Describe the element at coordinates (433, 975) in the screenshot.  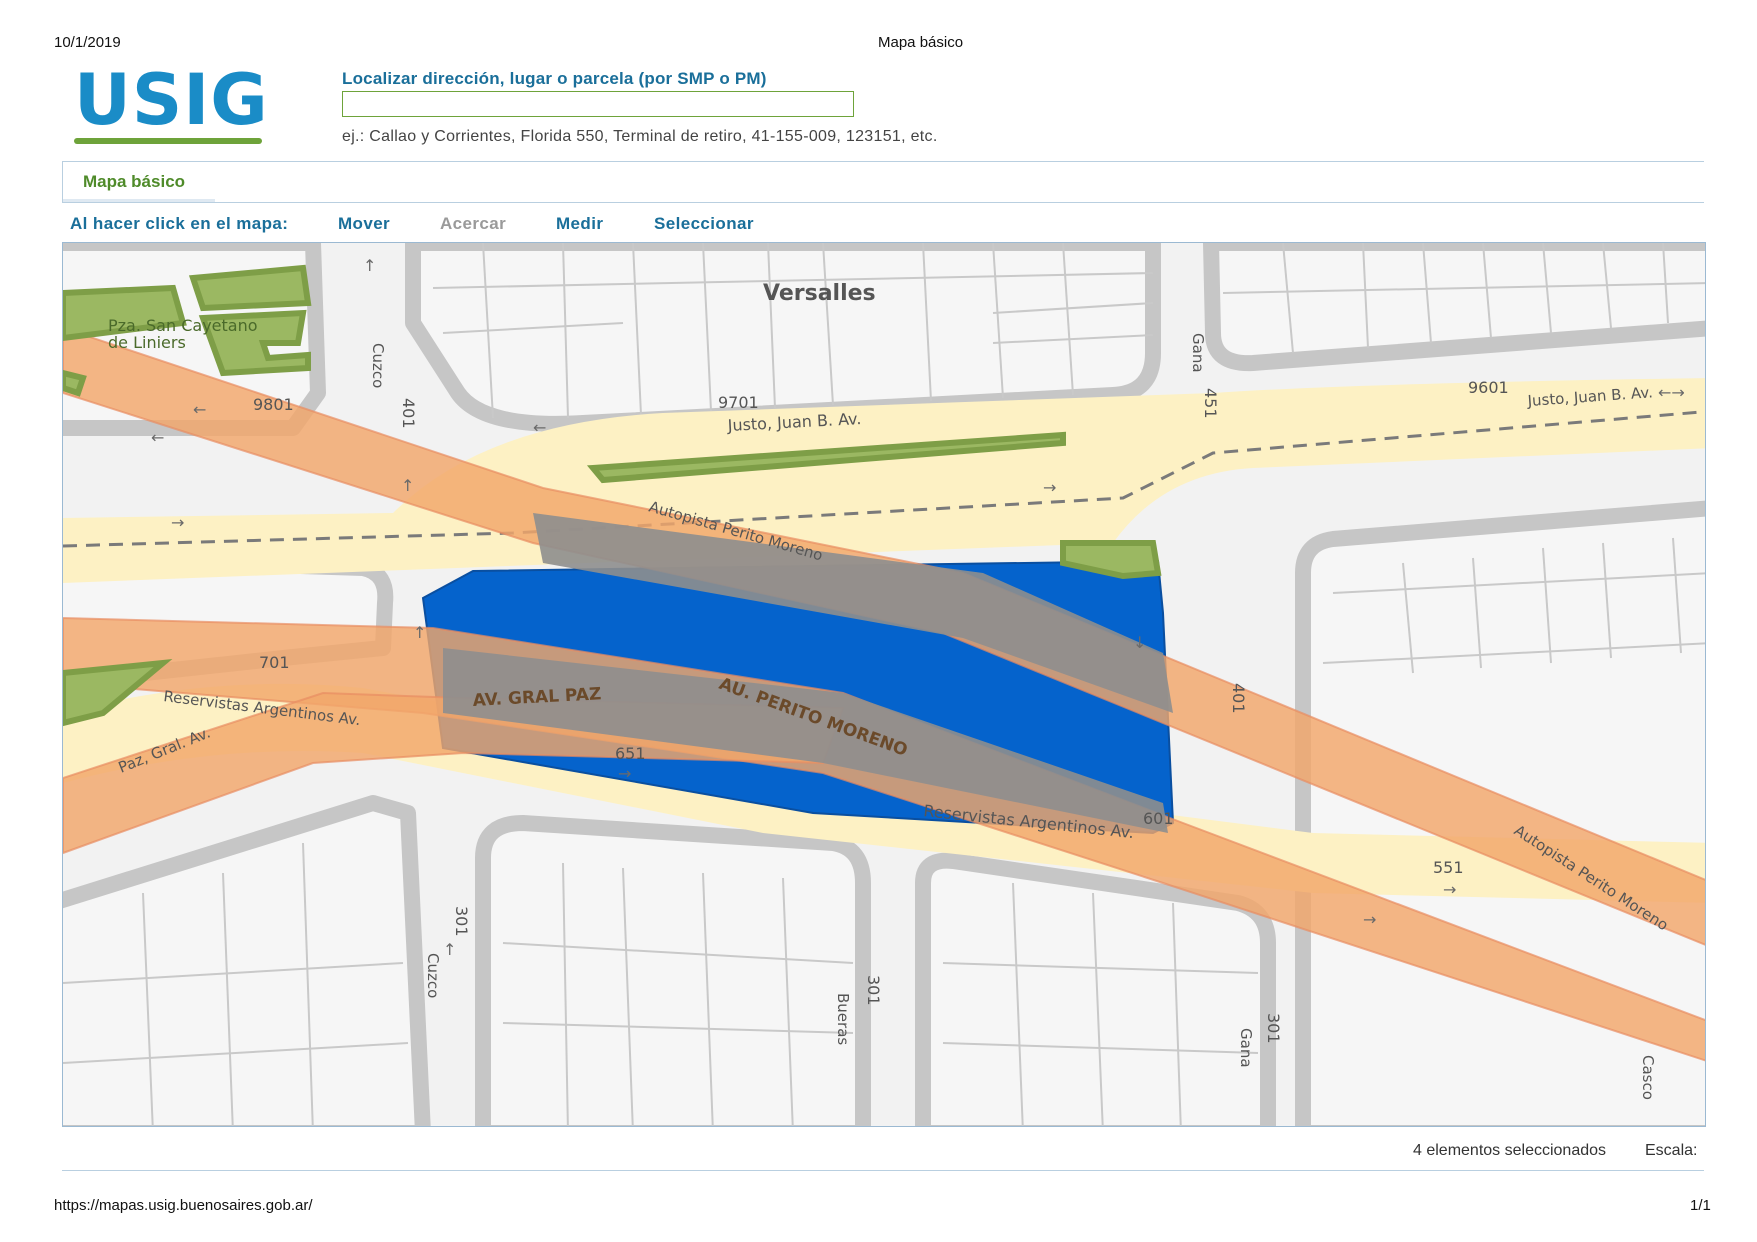
I see `label-cuzco-bottom: Cuzco` at that location.